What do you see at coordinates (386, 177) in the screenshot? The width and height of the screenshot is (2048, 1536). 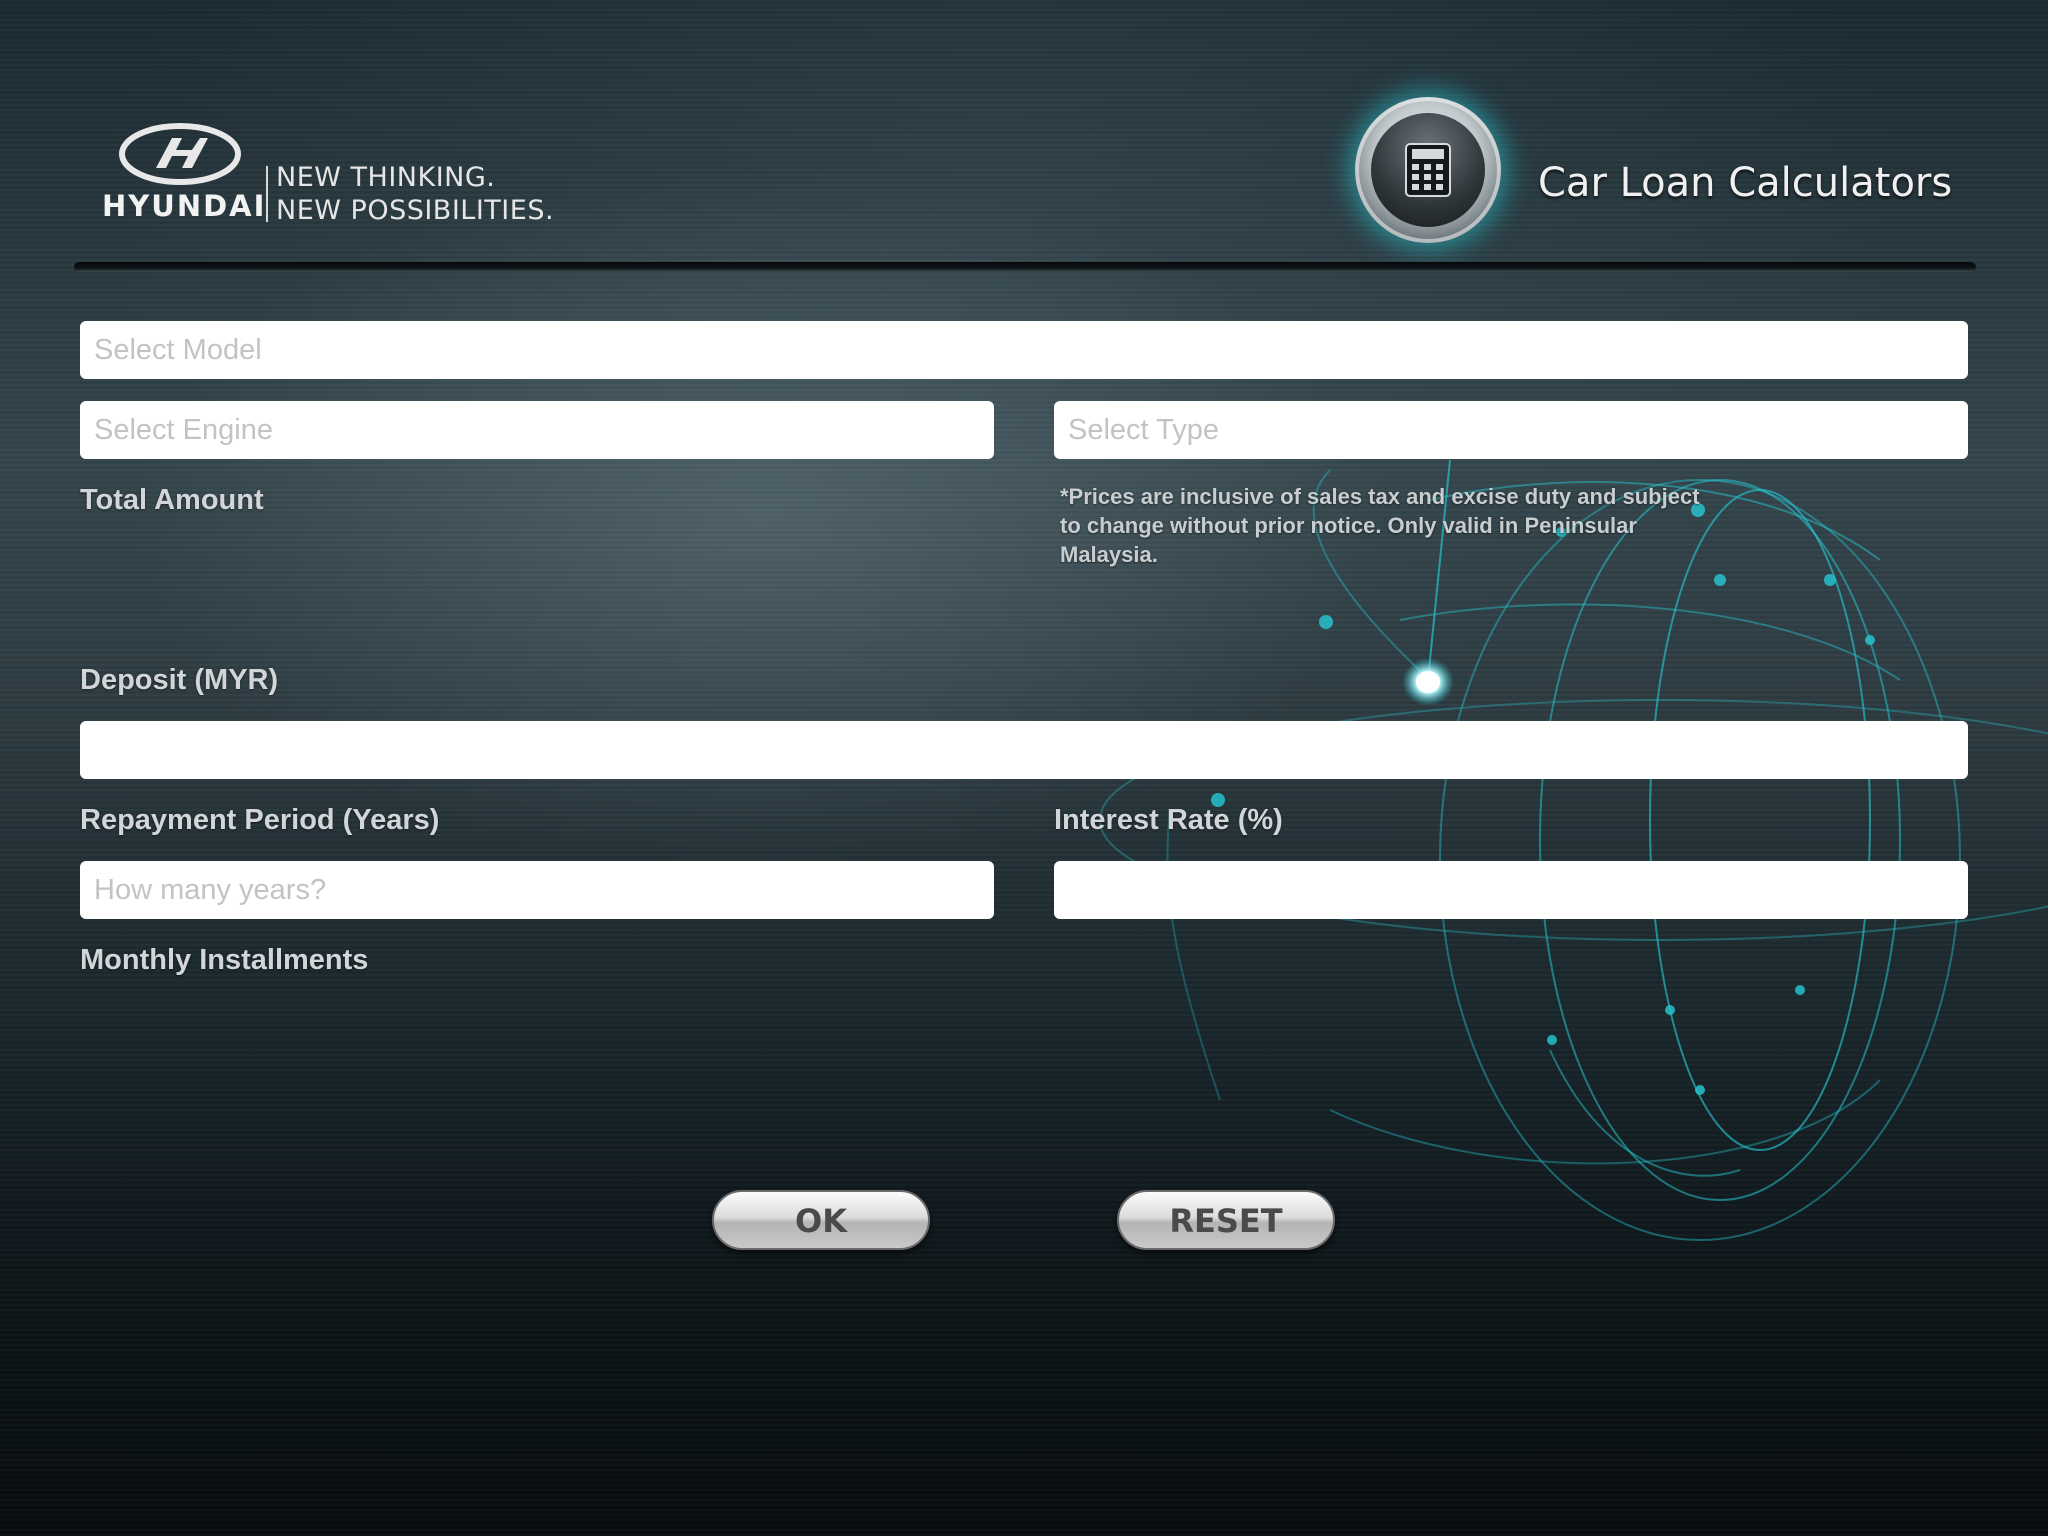 I see `tagline-line-1: NEW THINKING.` at bounding box center [386, 177].